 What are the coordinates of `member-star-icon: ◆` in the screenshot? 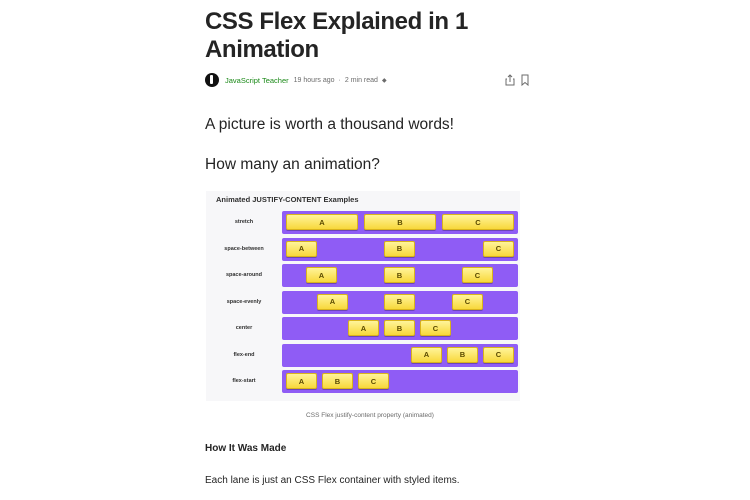 It's located at (384, 80).